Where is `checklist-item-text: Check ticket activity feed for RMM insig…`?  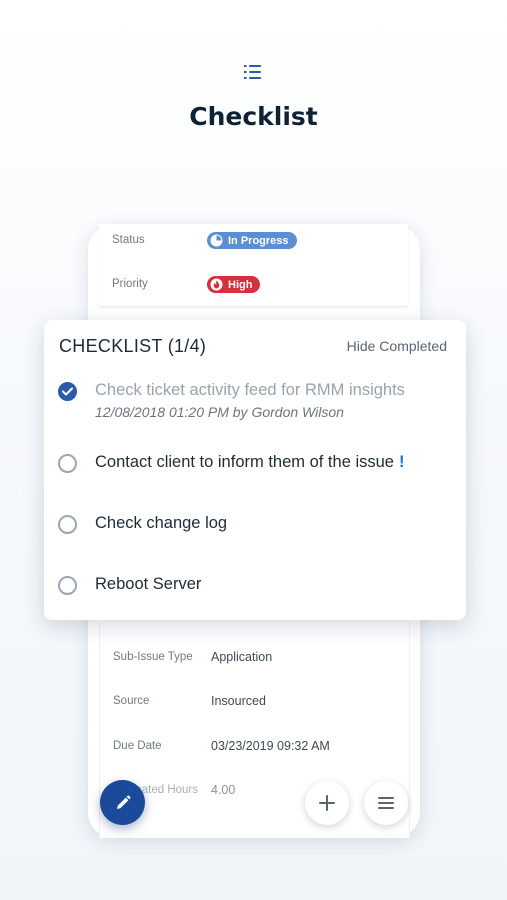 checklist-item-text: Check ticket activity feed for RMM insig… is located at coordinates (250, 390).